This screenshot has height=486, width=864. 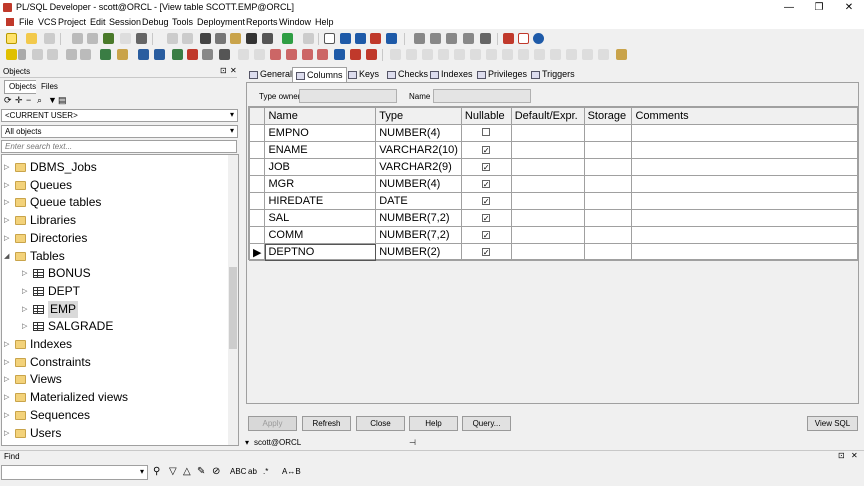 I want to click on grid-row: MGR NUMBER(4) ✓, so click(x=553, y=184).